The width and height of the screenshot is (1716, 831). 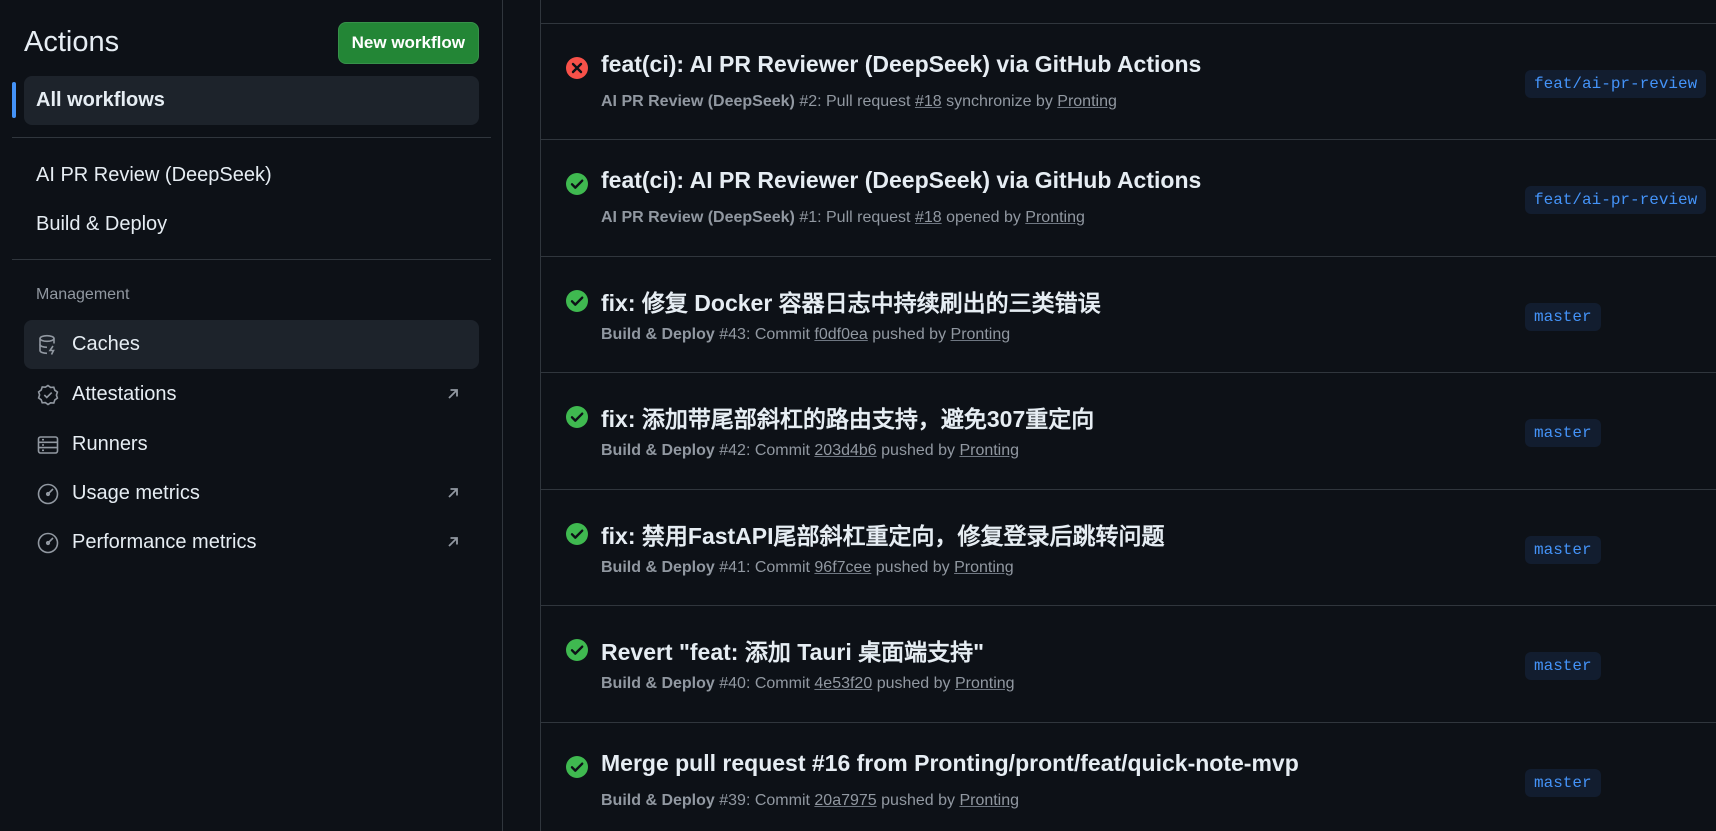 I want to click on run-number: #43, so click(x=732, y=334).